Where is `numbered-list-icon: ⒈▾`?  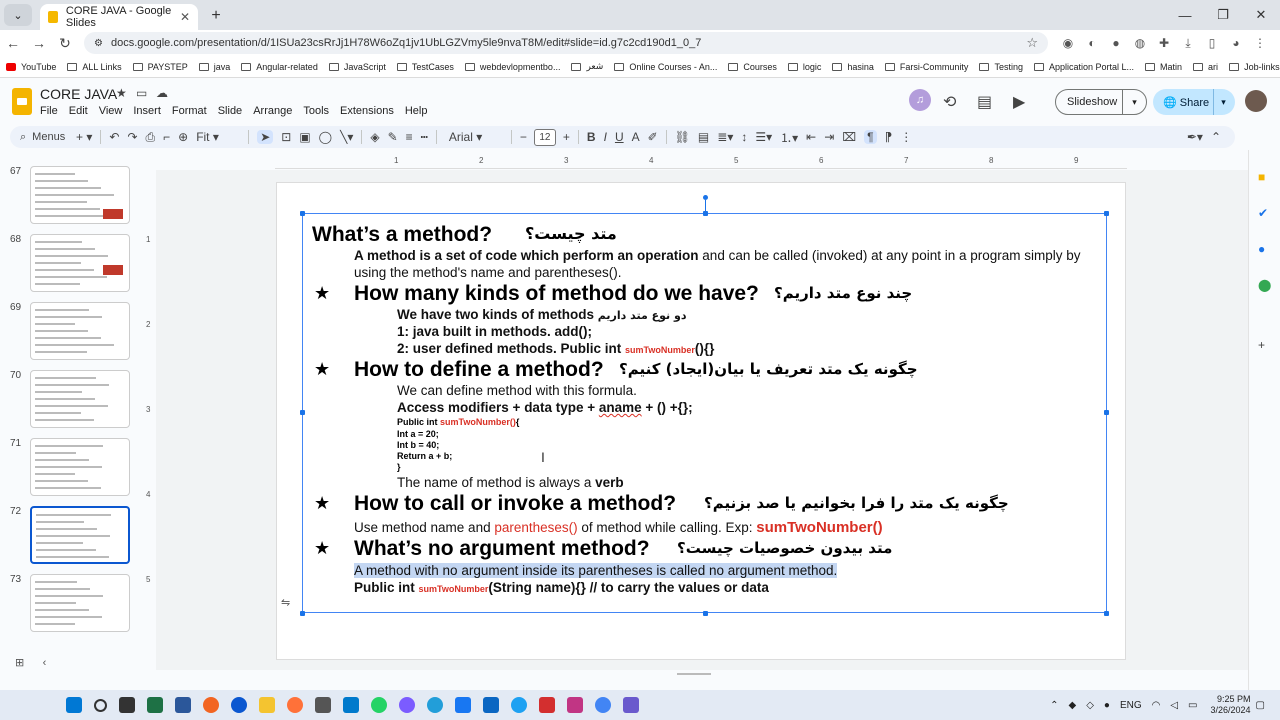 numbered-list-icon: ⒈▾ is located at coordinates (789, 137).